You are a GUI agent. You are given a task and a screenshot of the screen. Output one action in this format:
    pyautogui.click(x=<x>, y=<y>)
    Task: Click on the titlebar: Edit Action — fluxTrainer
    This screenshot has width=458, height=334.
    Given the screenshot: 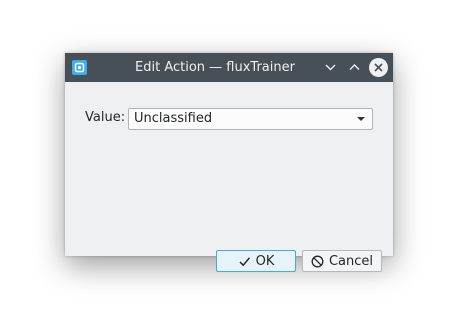 What is the action you would take?
    pyautogui.click(x=229, y=67)
    